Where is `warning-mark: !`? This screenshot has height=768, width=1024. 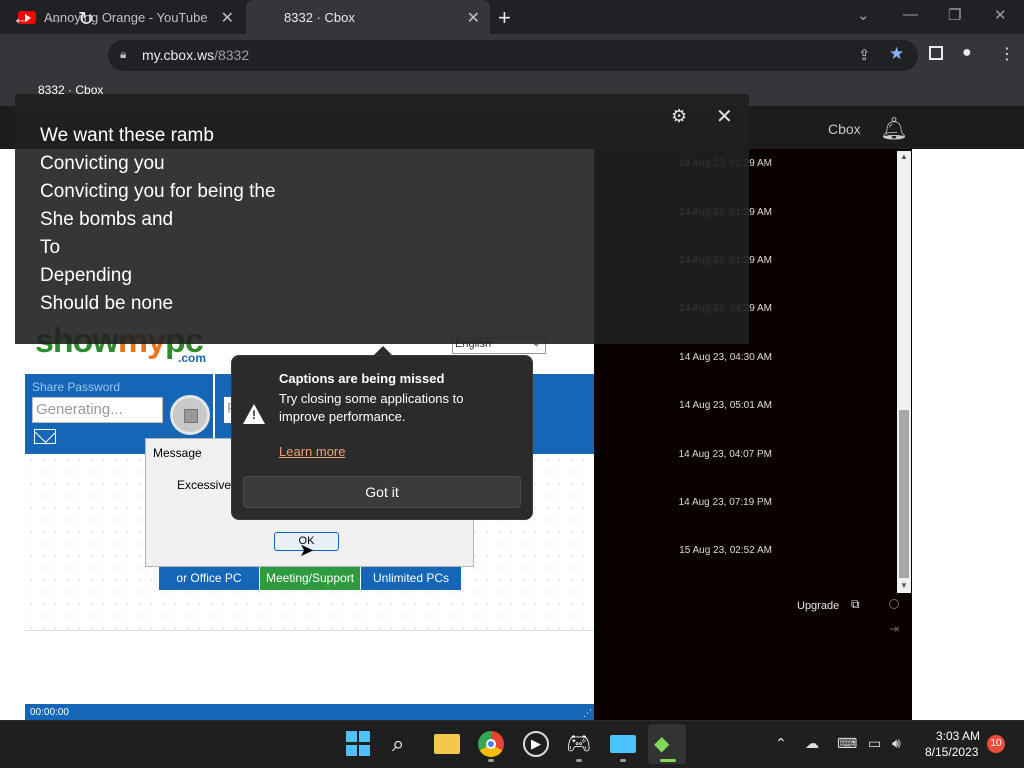
warning-mark: ! is located at coordinates (254, 415).